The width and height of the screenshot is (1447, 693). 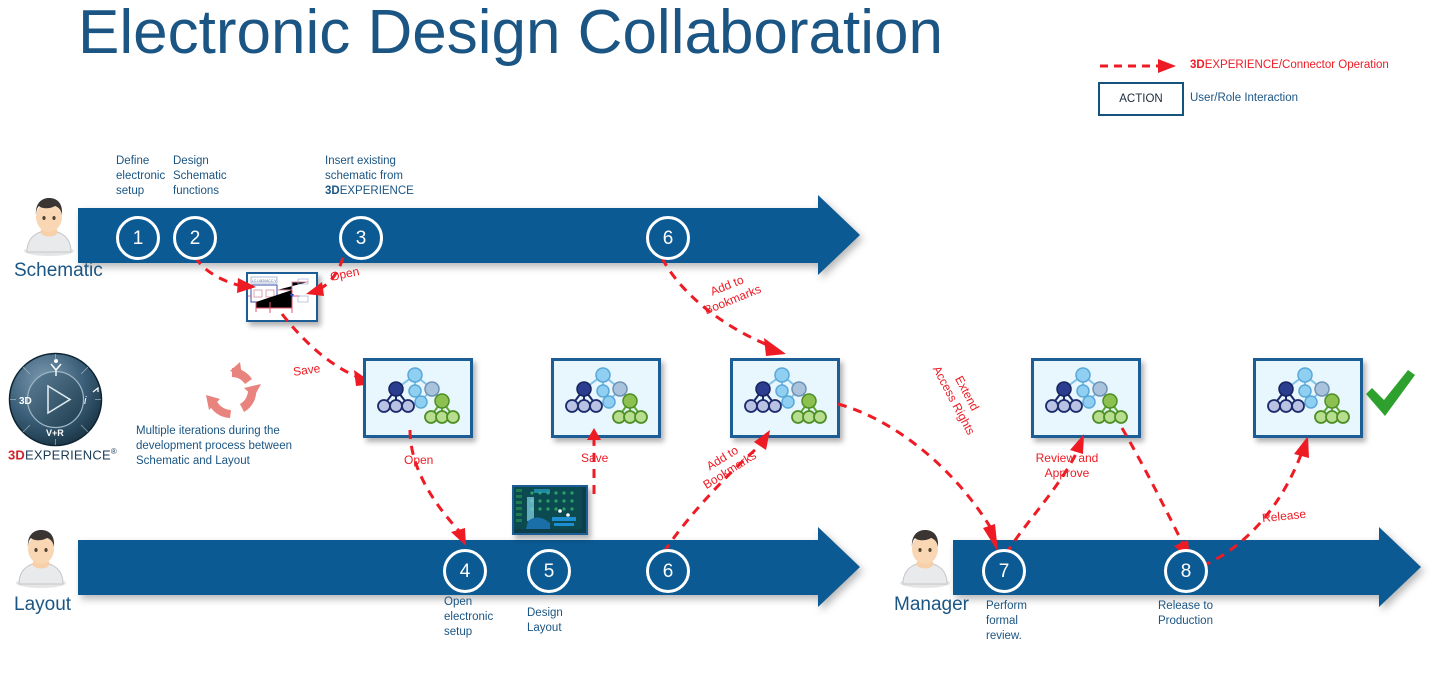 I want to click on annotation-open-layout: Open, so click(x=419, y=460).